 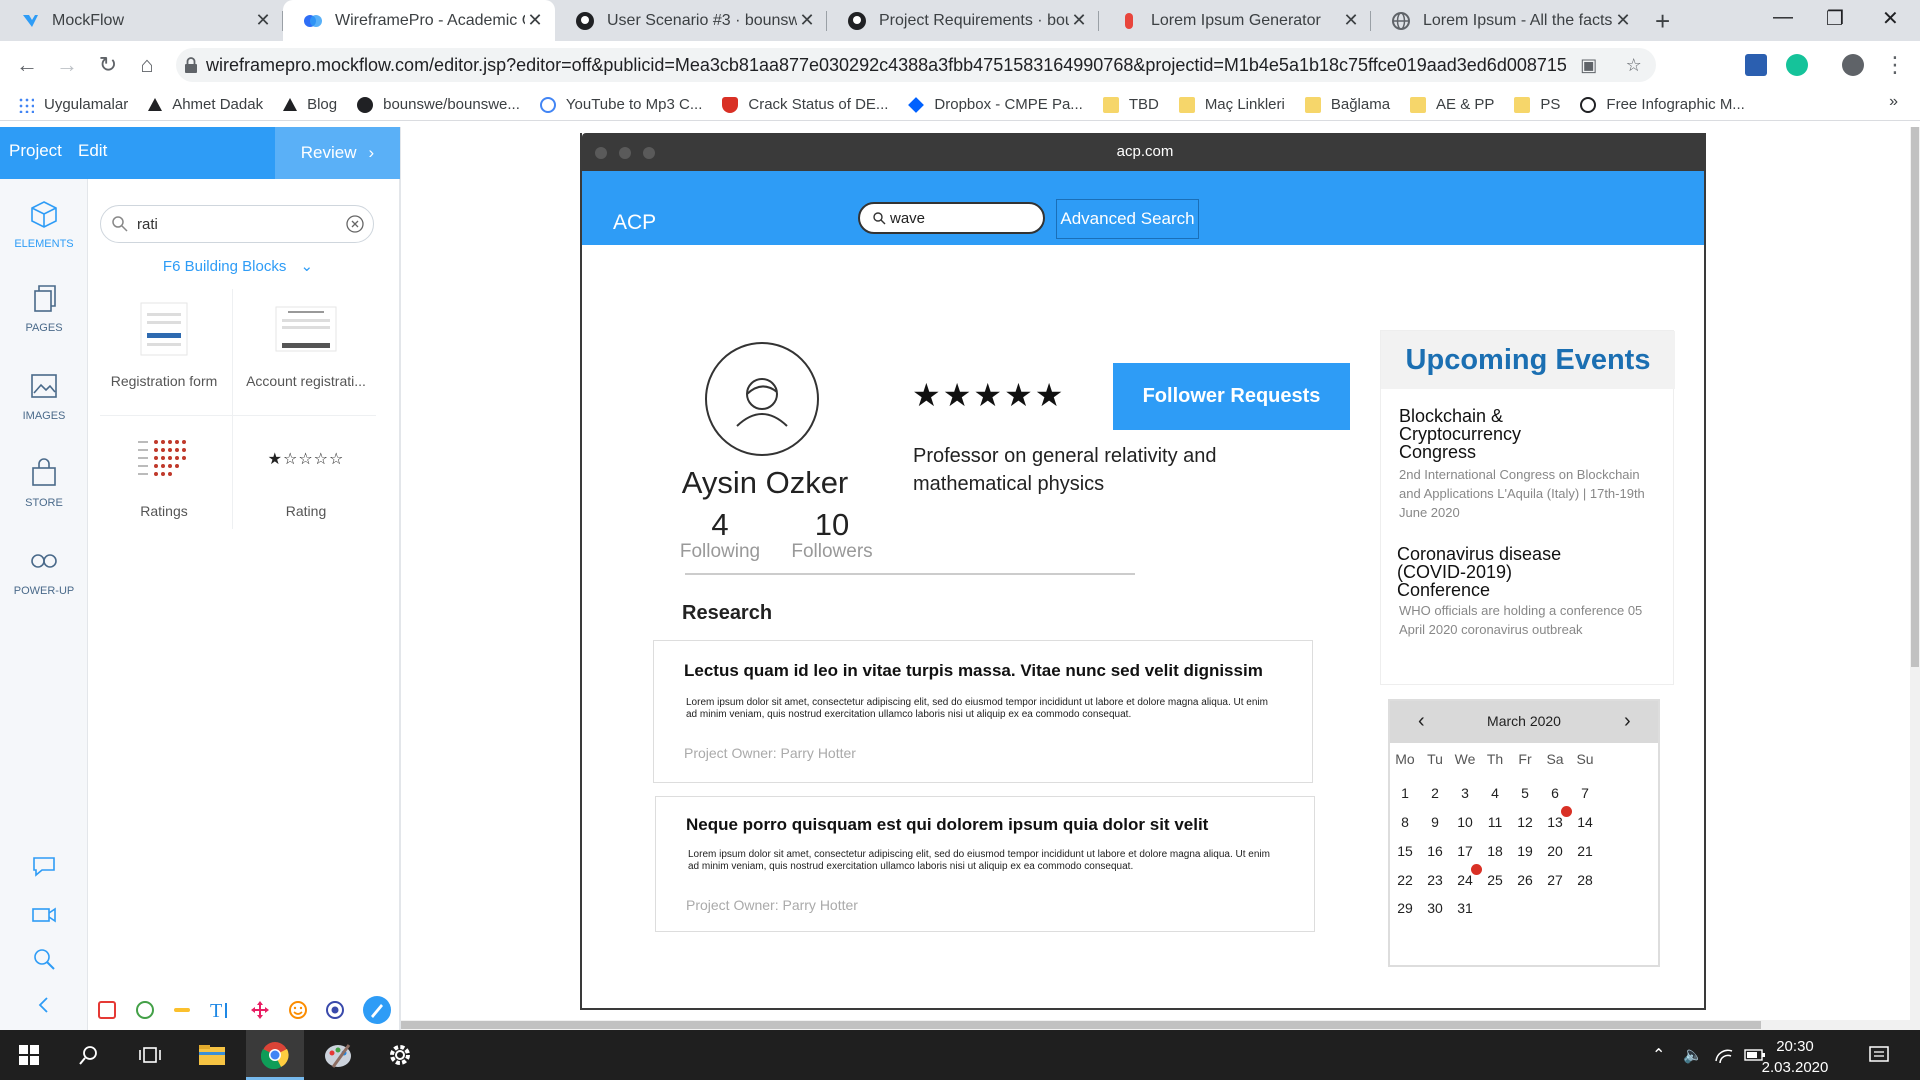 I want to click on rail-power-up: POWER-UP, so click(x=44, y=571).